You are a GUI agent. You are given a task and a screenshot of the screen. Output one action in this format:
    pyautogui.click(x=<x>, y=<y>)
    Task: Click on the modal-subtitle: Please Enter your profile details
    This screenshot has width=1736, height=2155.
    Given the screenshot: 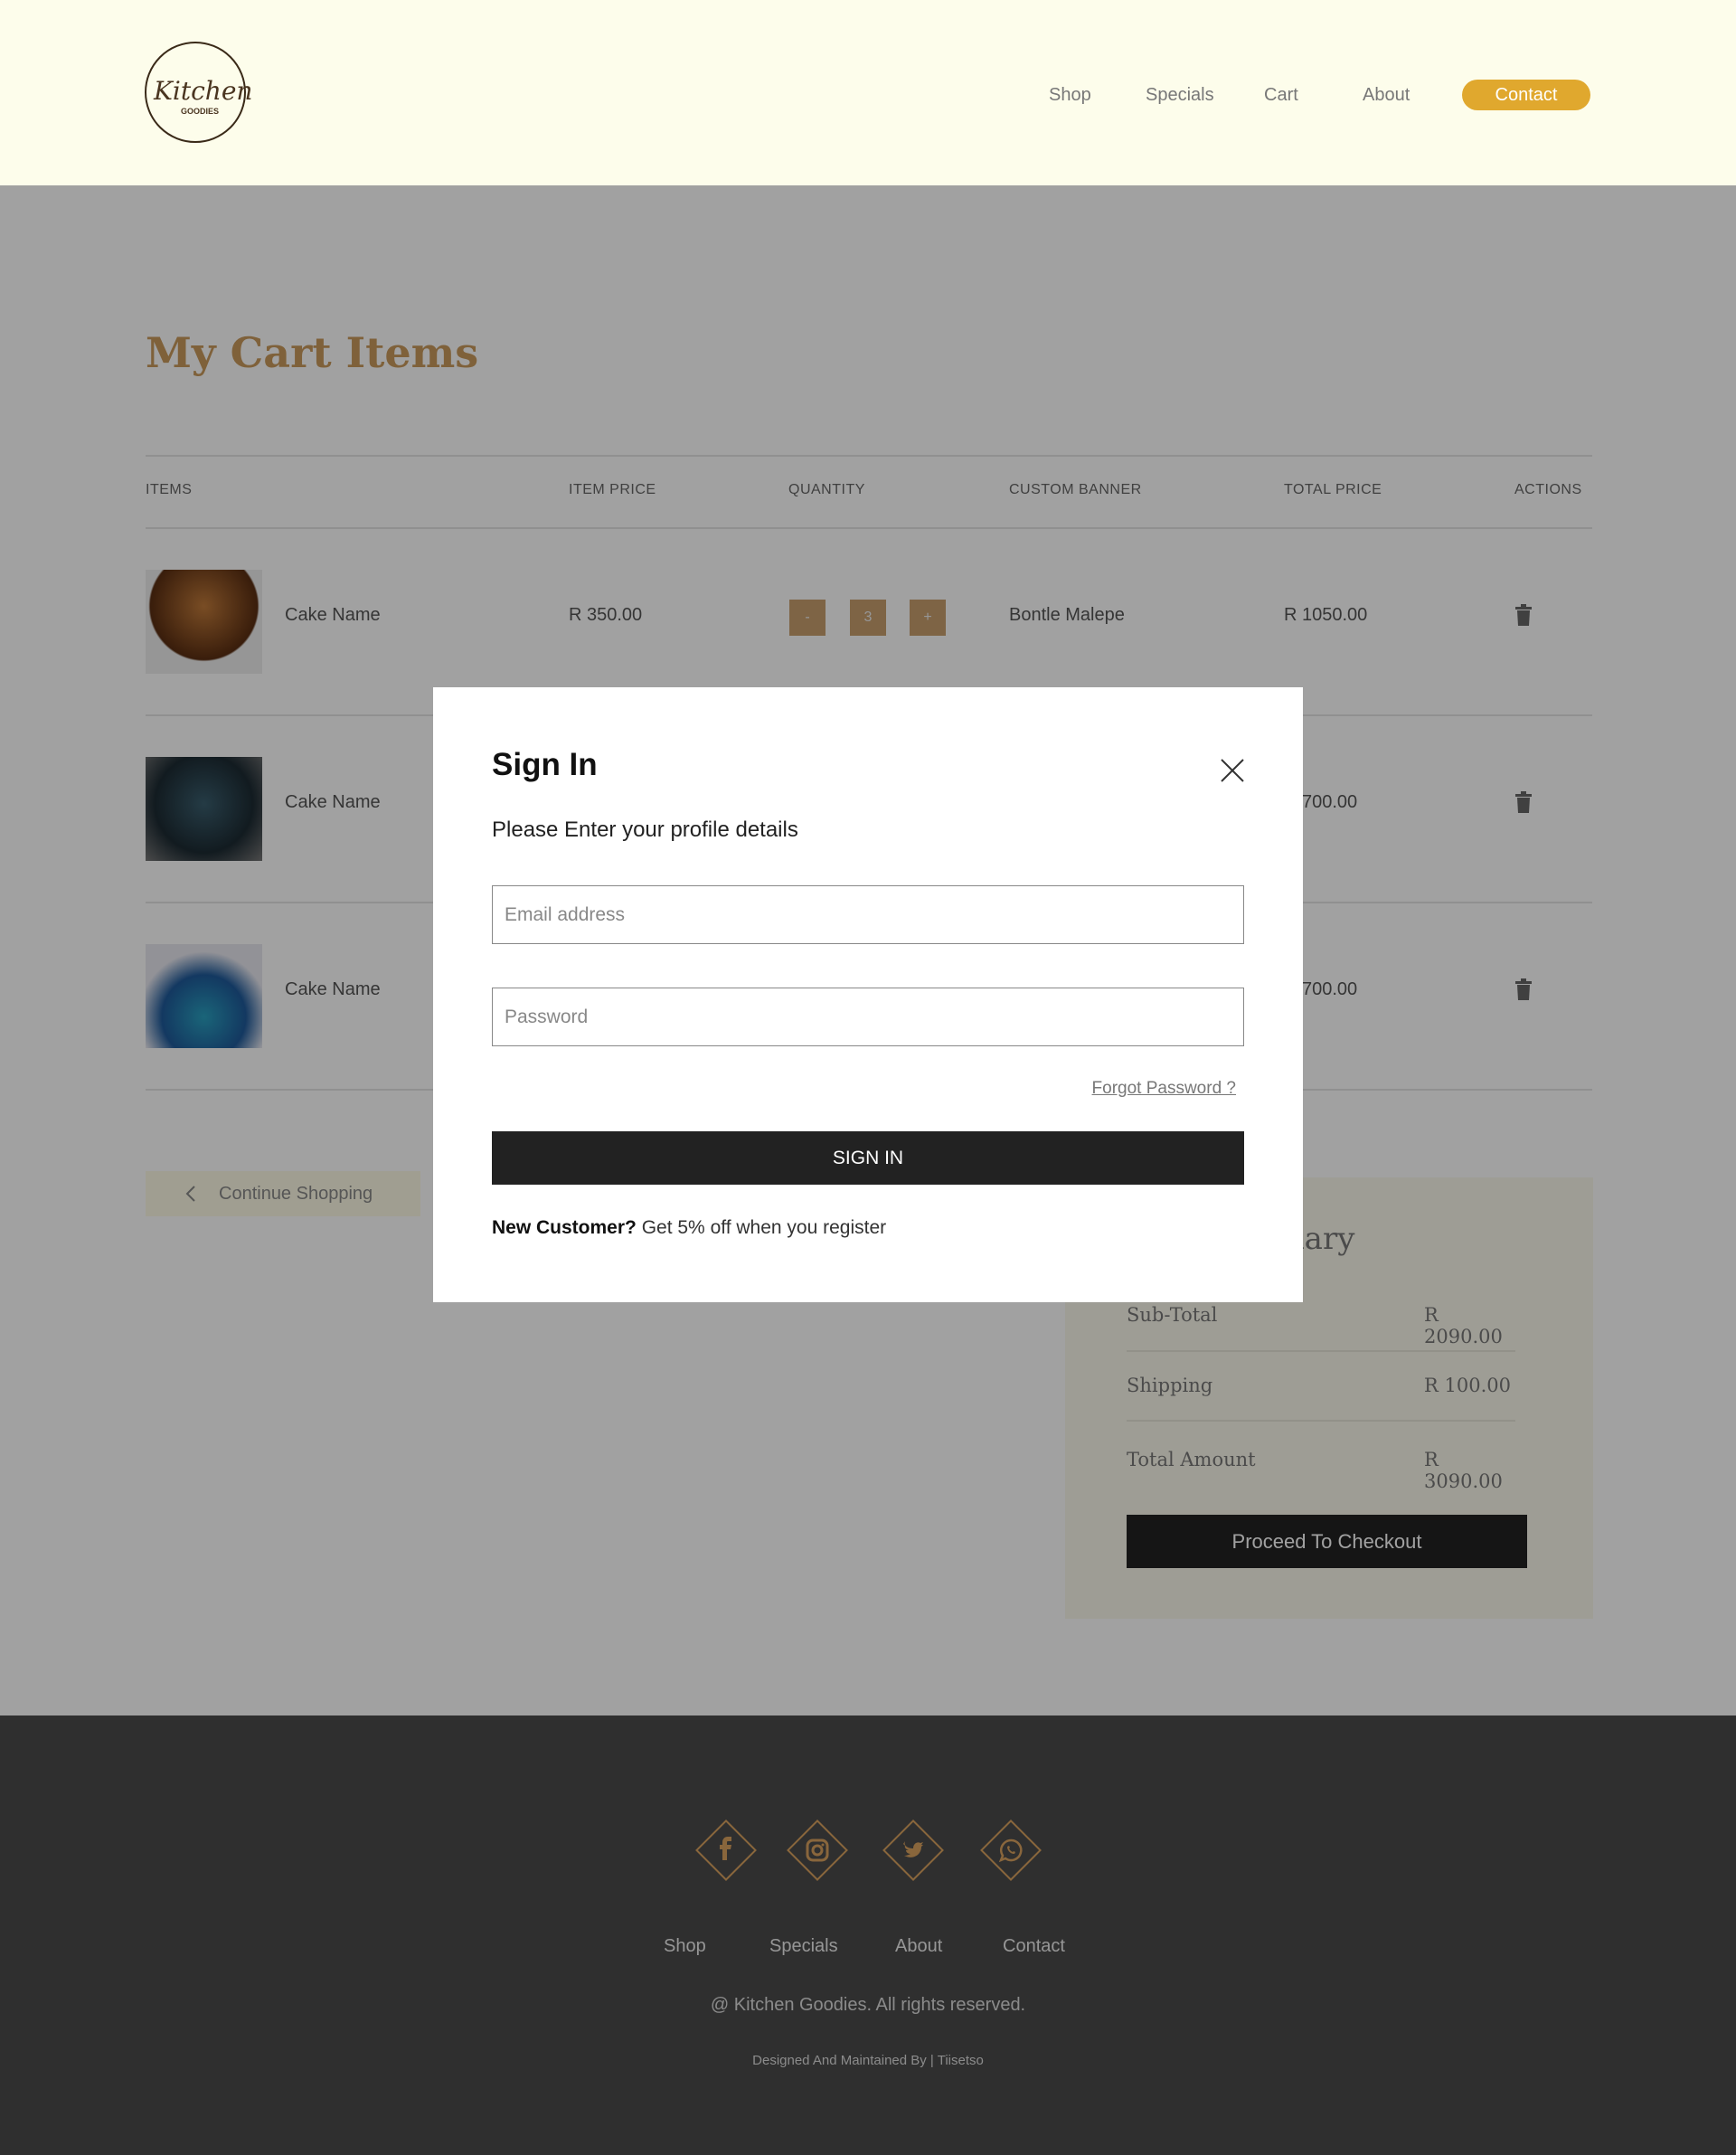 What is the action you would take?
    pyautogui.click(x=645, y=830)
    